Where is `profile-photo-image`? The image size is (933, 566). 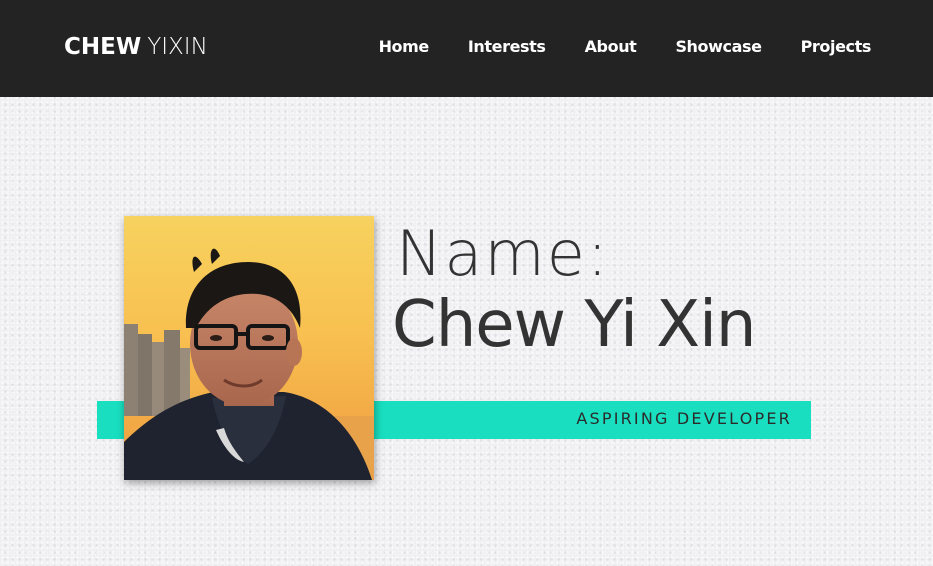 profile-photo-image is located at coordinates (249, 348).